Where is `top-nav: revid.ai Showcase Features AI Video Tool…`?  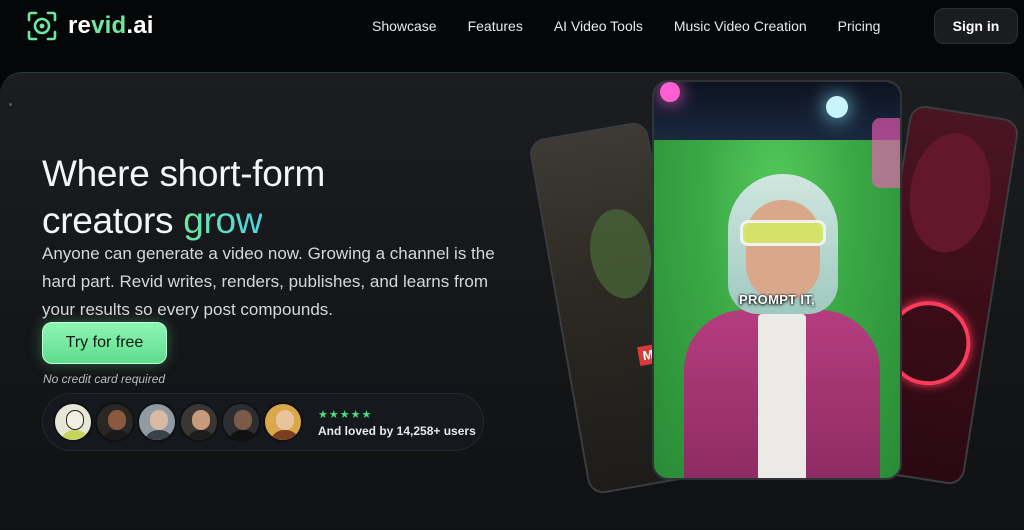 top-nav: revid.ai Showcase Features AI Video Tool… is located at coordinates (512, 28).